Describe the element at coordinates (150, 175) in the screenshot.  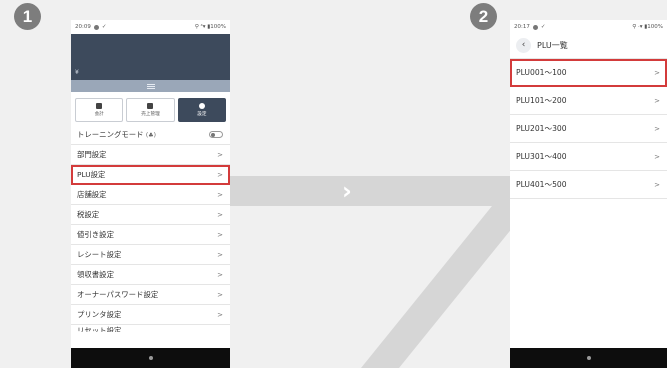
I see `settings-row-plu: PLU設定 >` at that location.